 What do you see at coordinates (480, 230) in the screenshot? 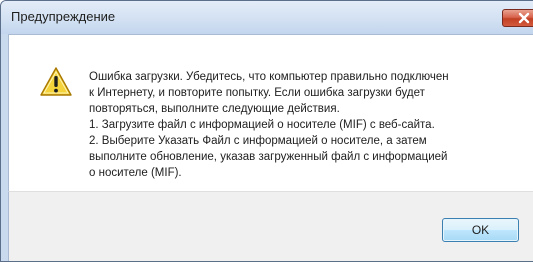
I see `ok-button: OK` at bounding box center [480, 230].